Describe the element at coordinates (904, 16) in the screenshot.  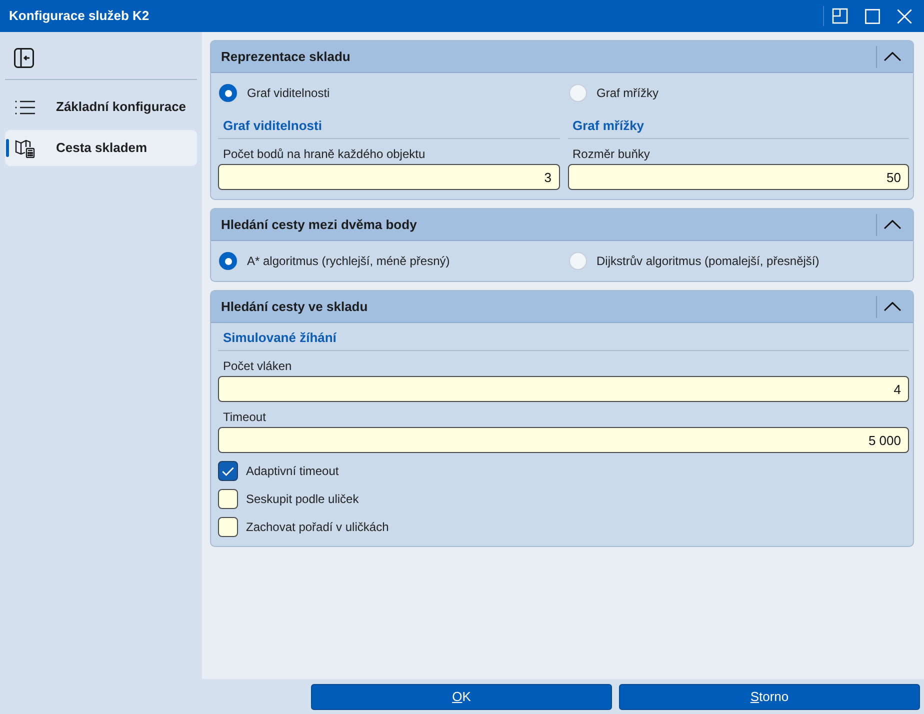
I see `close-icon` at that location.